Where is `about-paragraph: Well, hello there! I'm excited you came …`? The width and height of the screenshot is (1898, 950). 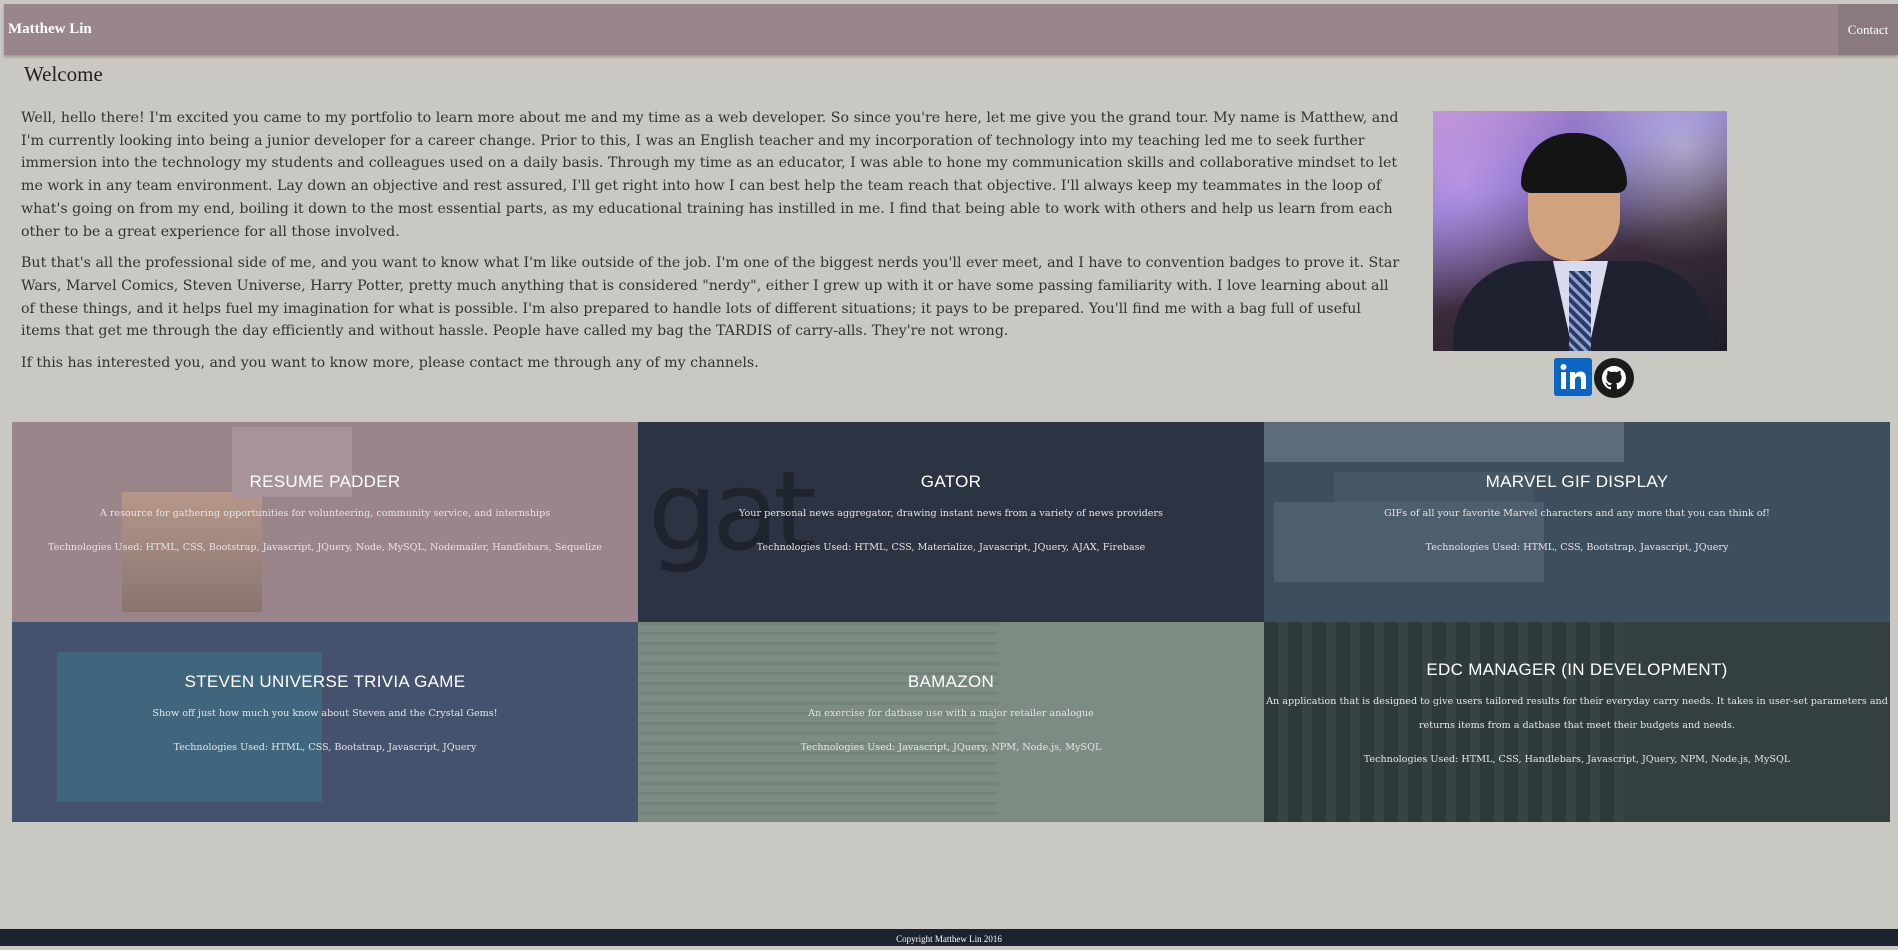 about-paragraph: Well, hello there! I'm excited you came … is located at coordinates (710, 175).